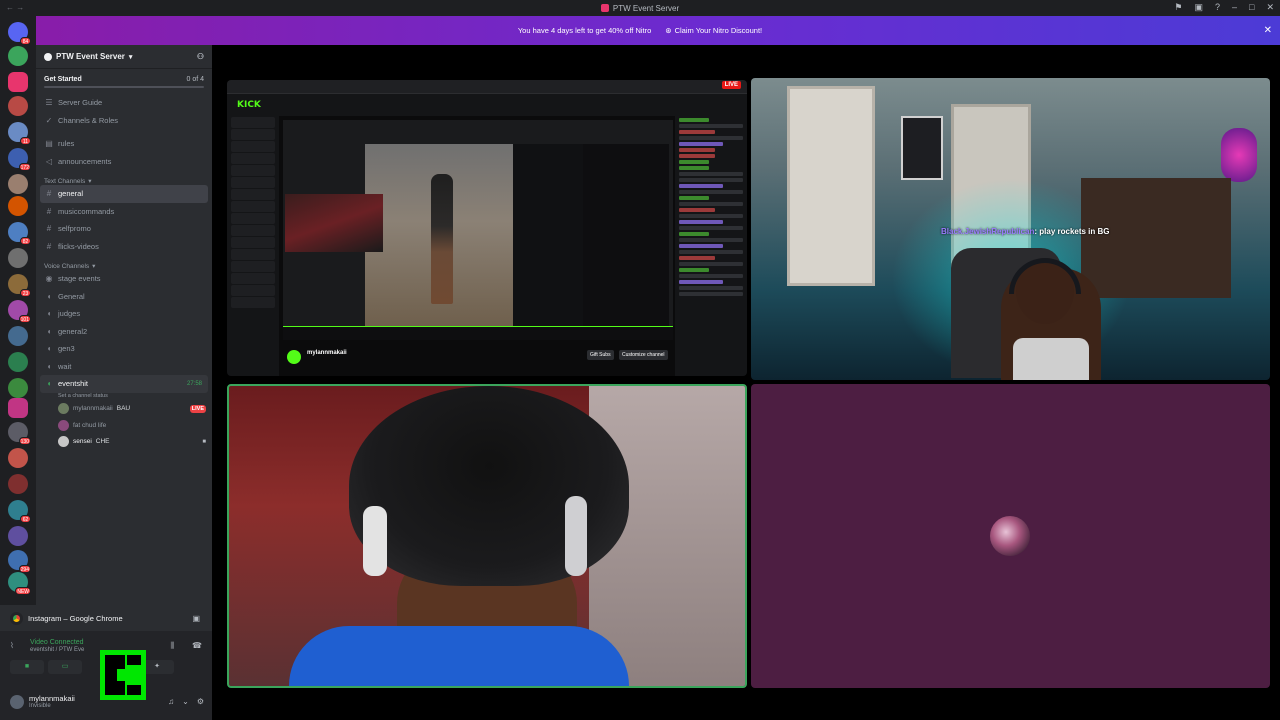 This screenshot has width=1280, height=720. What do you see at coordinates (19, 583) in the screenshot?
I see `server-icon: NEW` at bounding box center [19, 583].